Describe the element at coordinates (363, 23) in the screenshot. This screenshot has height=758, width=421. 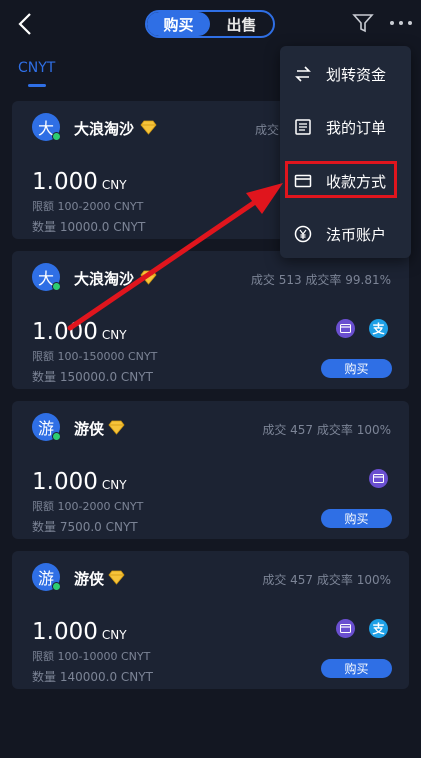
I see `filter-icon` at that location.